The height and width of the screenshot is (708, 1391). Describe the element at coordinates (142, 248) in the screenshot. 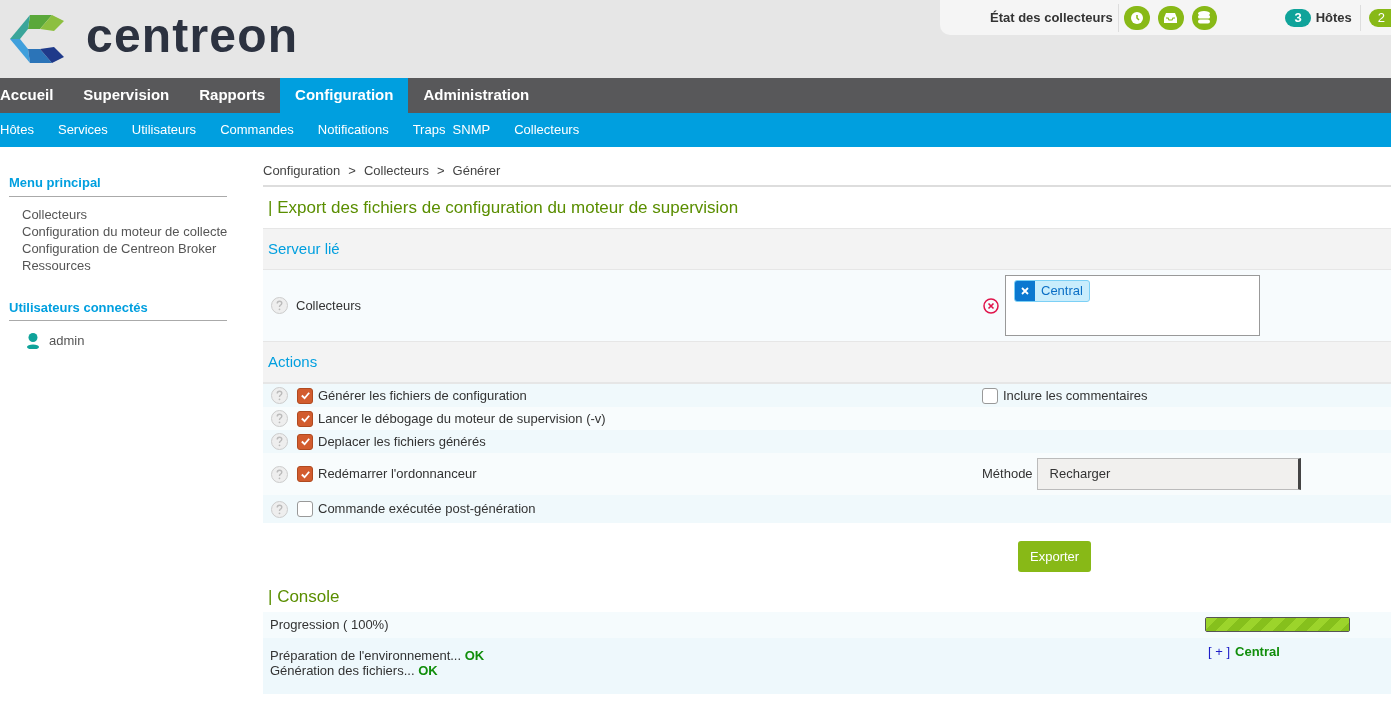

I see `sidebar-link: Configuration de Centreon Broker` at that location.